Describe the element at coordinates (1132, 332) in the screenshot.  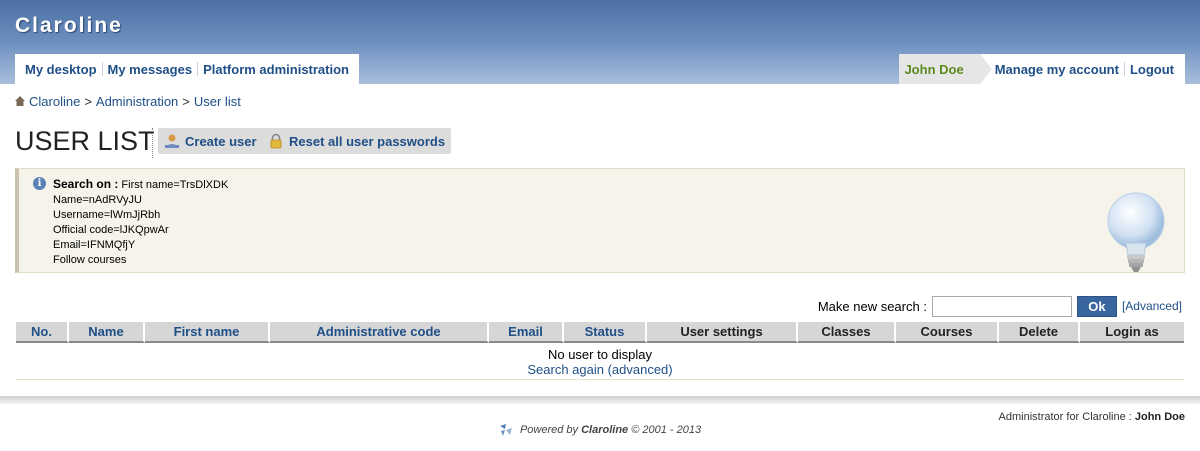
I see `column-login-as: Login as` at that location.